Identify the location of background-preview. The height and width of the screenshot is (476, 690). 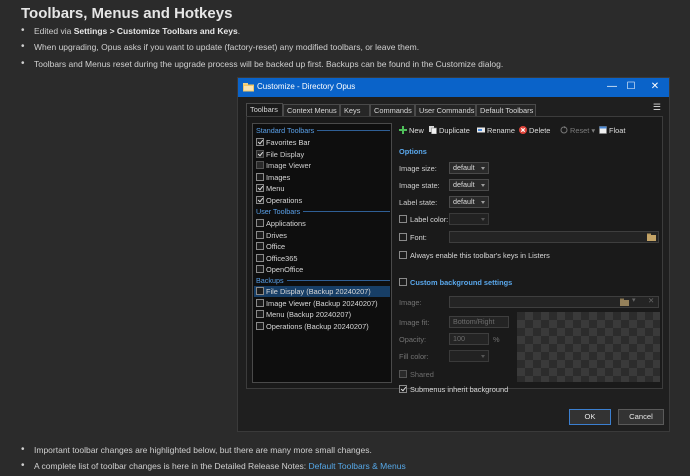
(588, 347).